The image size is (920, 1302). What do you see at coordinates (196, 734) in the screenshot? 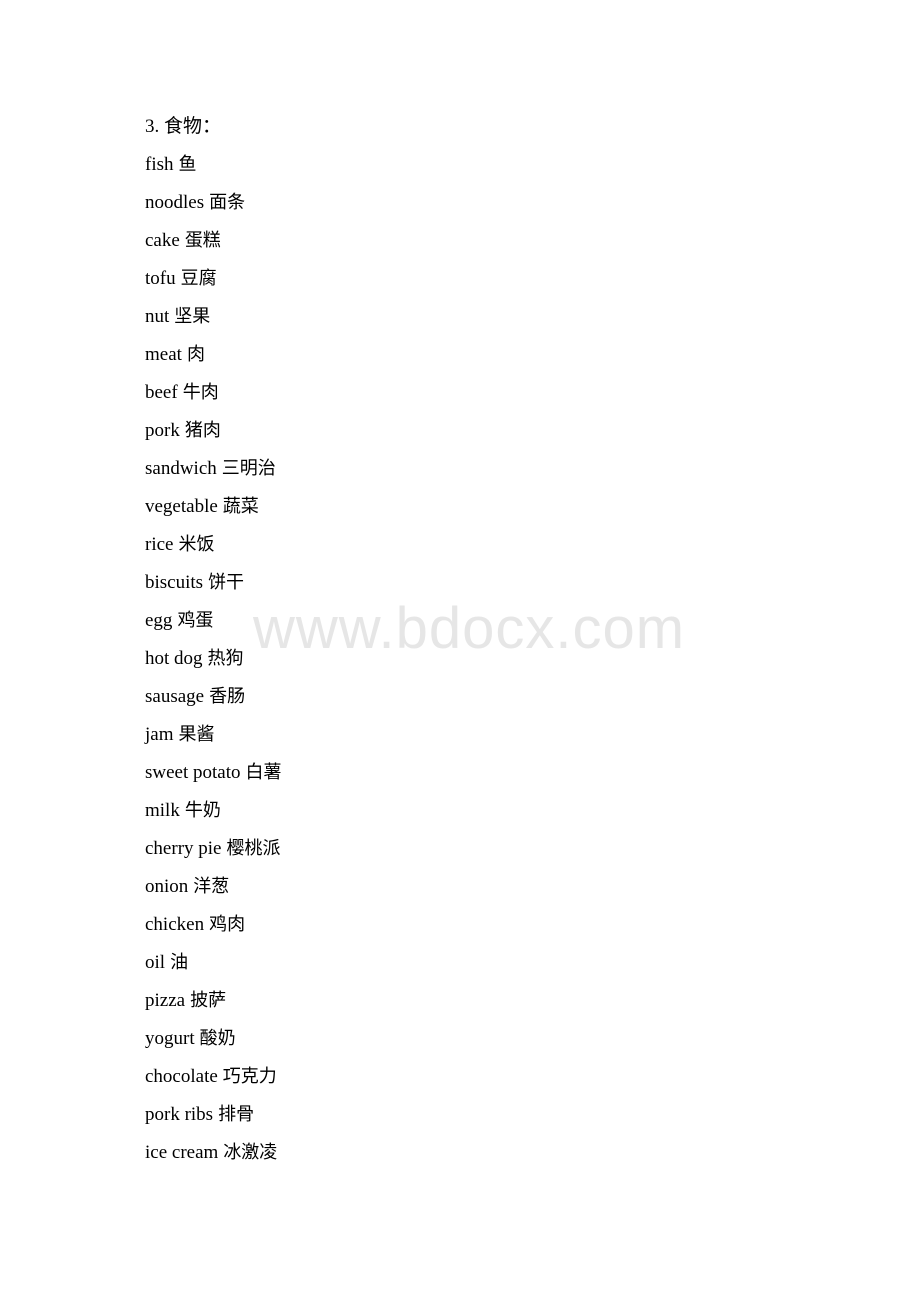
I see `vocabulary-gloss: 果酱` at bounding box center [196, 734].